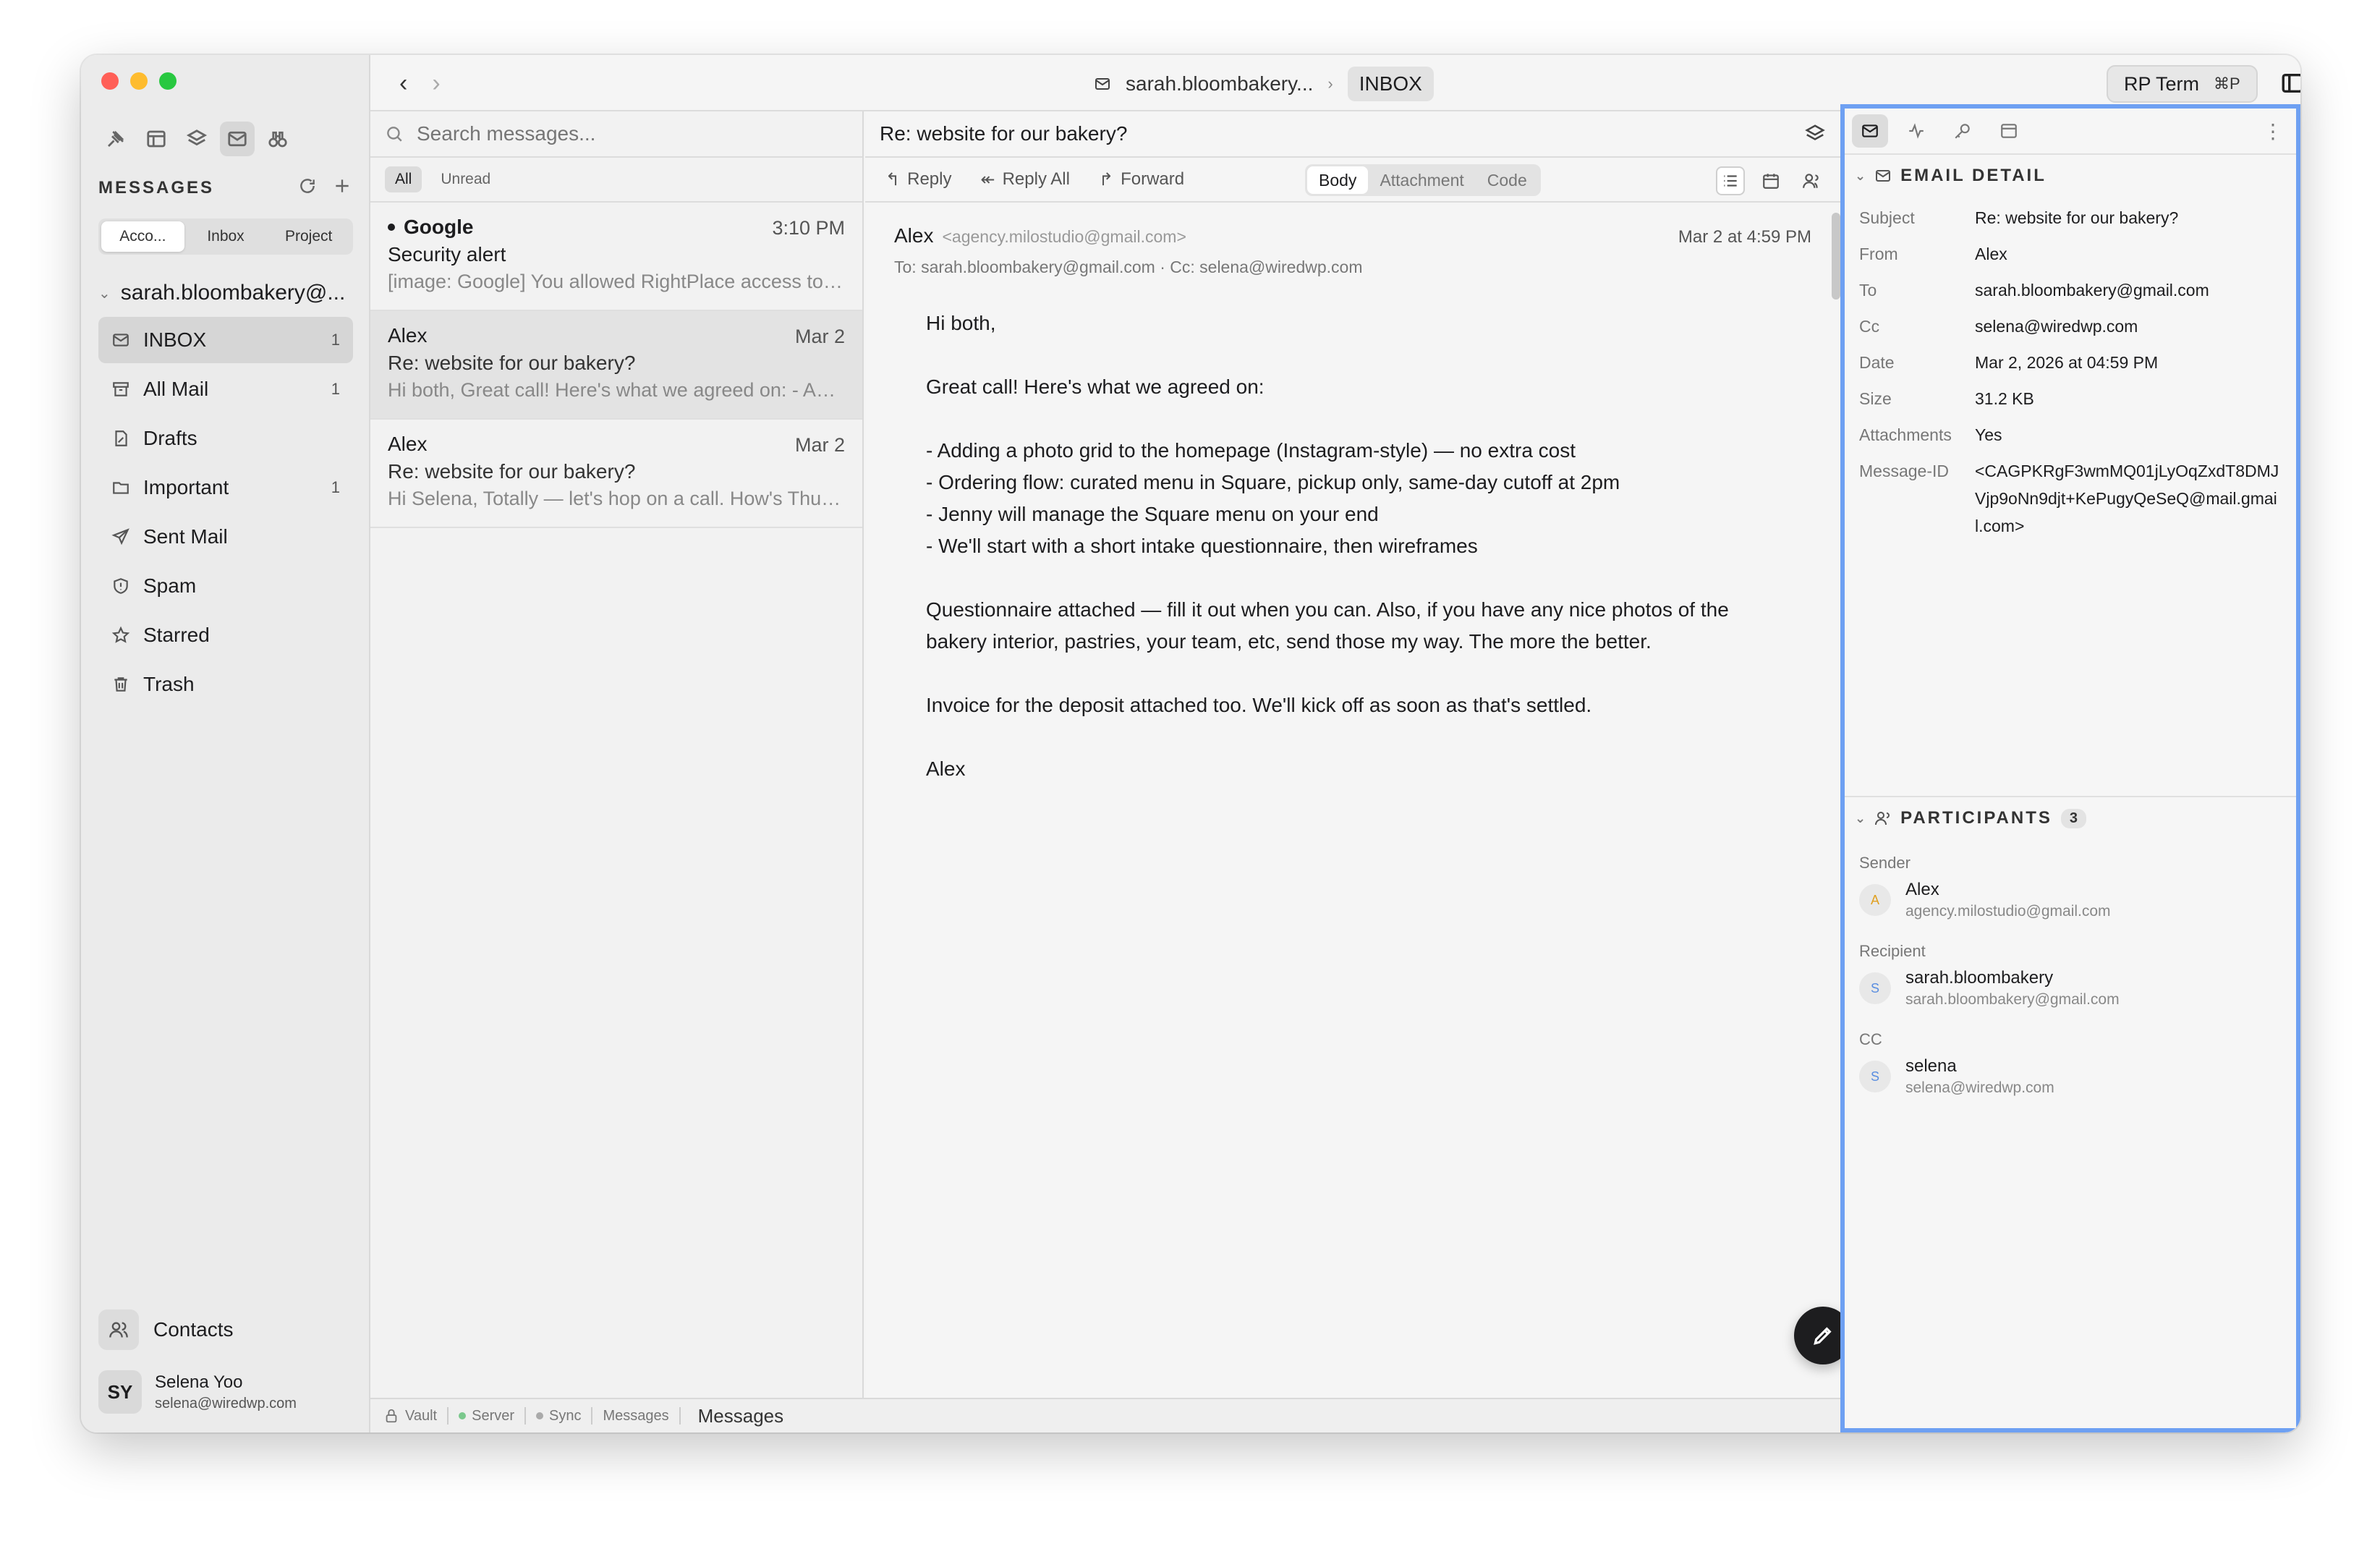  What do you see at coordinates (186, 536) in the screenshot?
I see `folder-label: Sent Mail` at bounding box center [186, 536].